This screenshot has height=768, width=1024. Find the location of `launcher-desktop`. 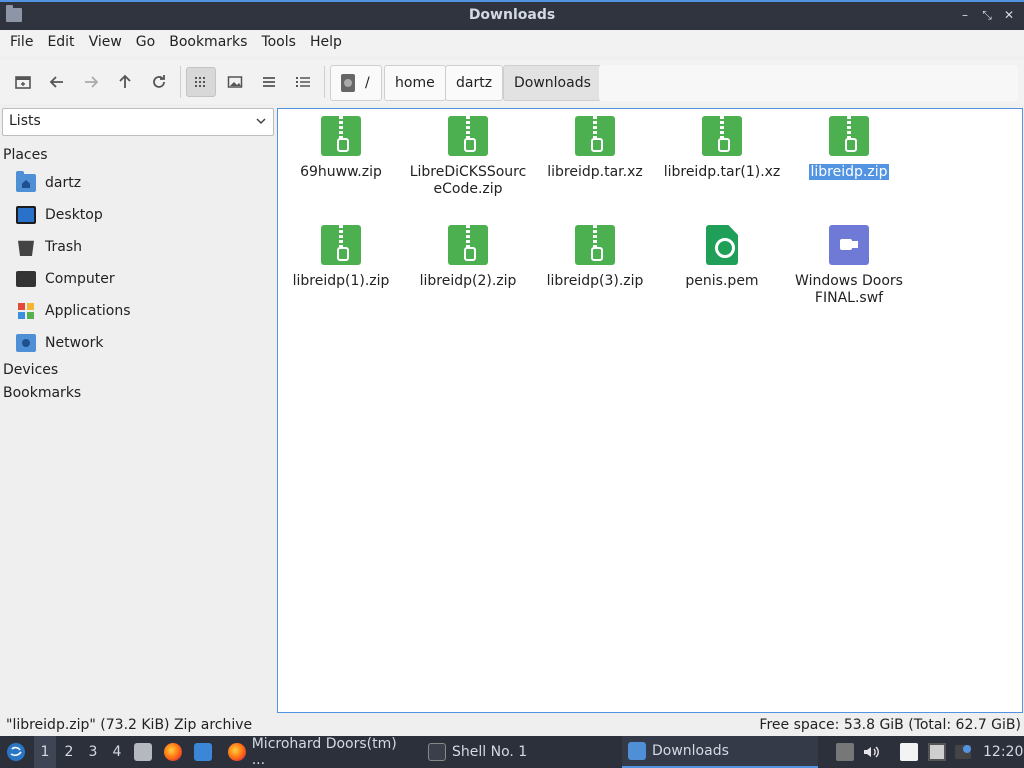

launcher-desktop is located at coordinates (206, 752).